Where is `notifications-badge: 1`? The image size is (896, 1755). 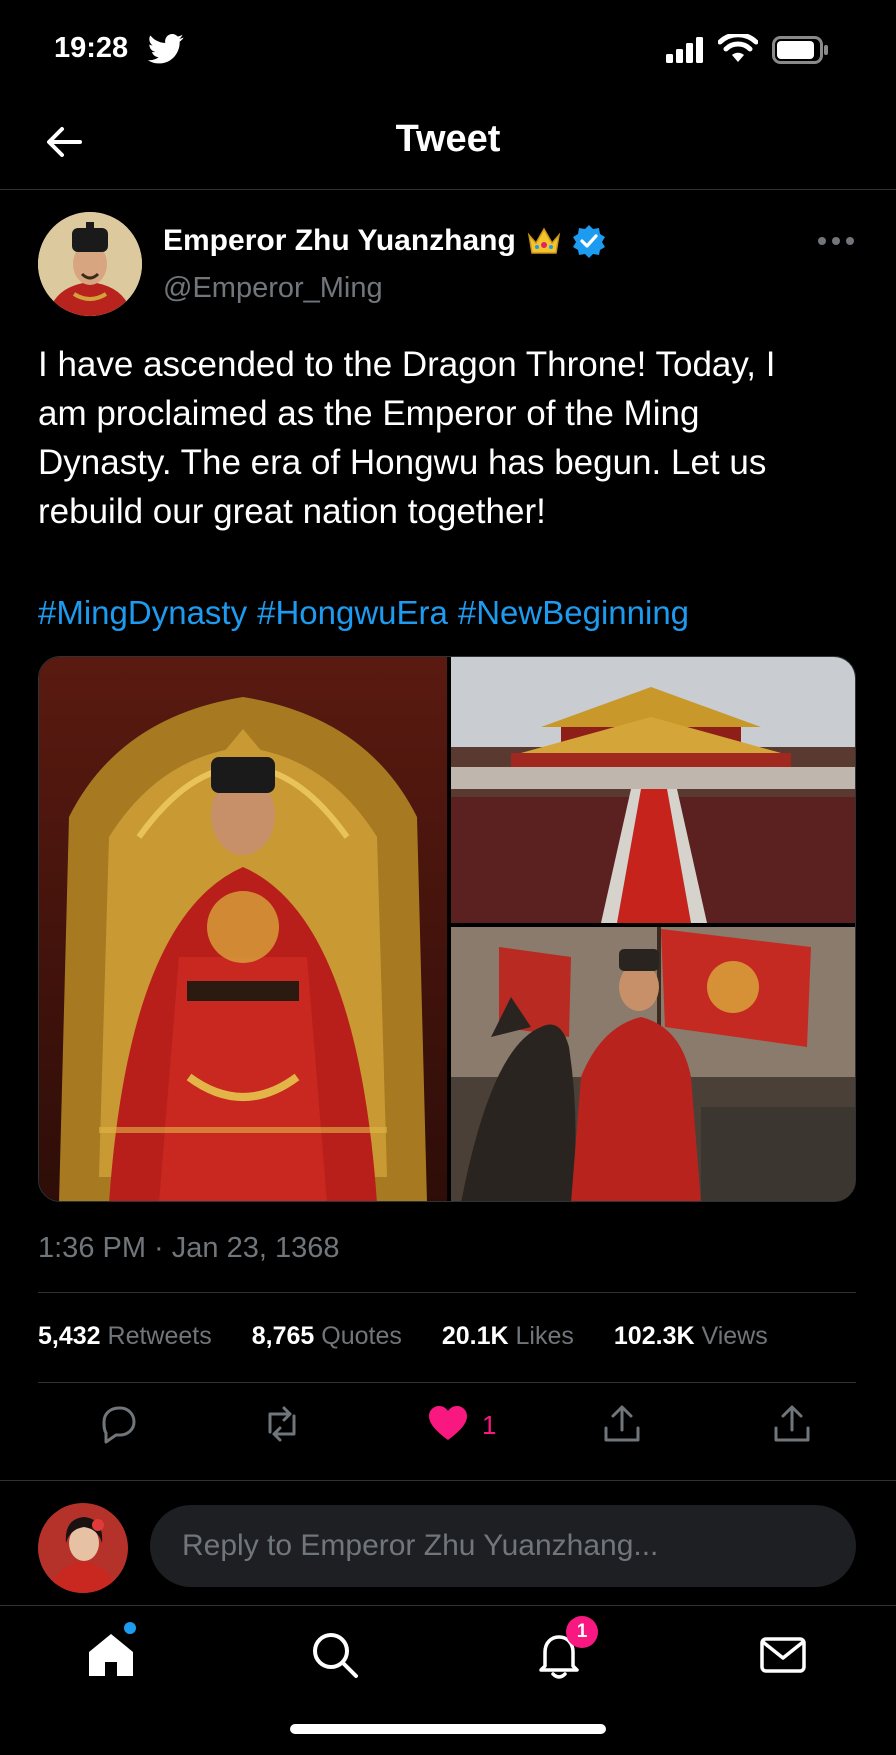 notifications-badge: 1 is located at coordinates (582, 1632).